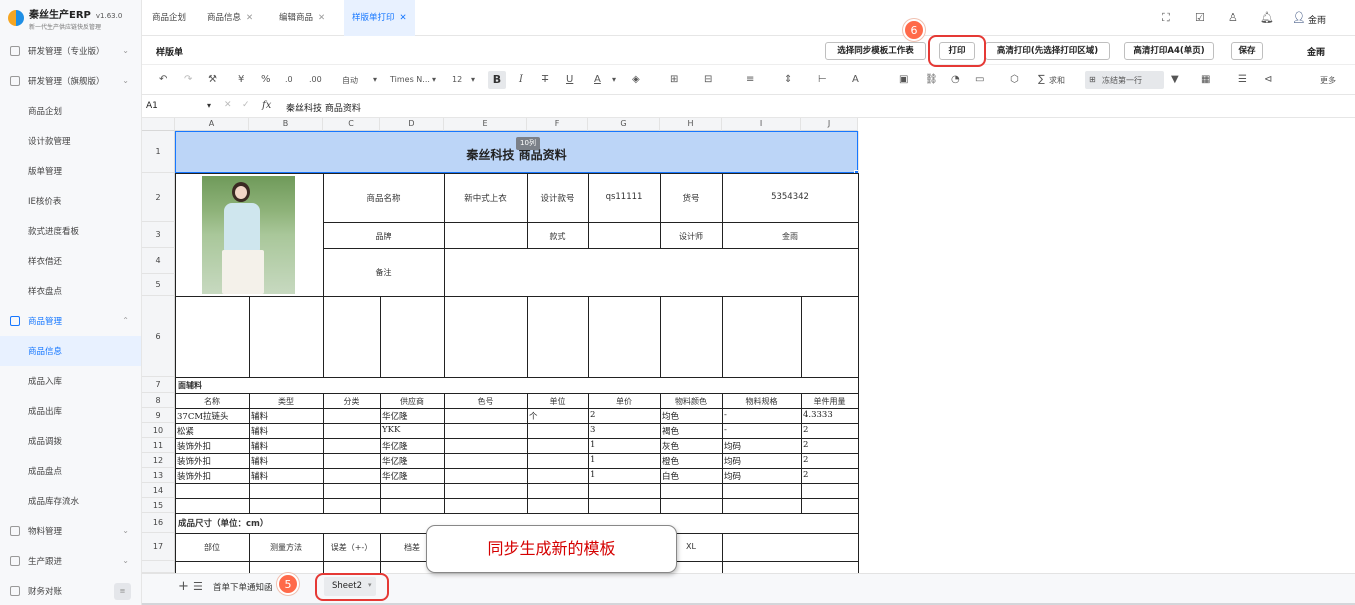 This screenshot has width=1355, height=605. Describe the element at coordinates (931, 79) in the screenshot. I see `link-icon: ⛓` at that location.